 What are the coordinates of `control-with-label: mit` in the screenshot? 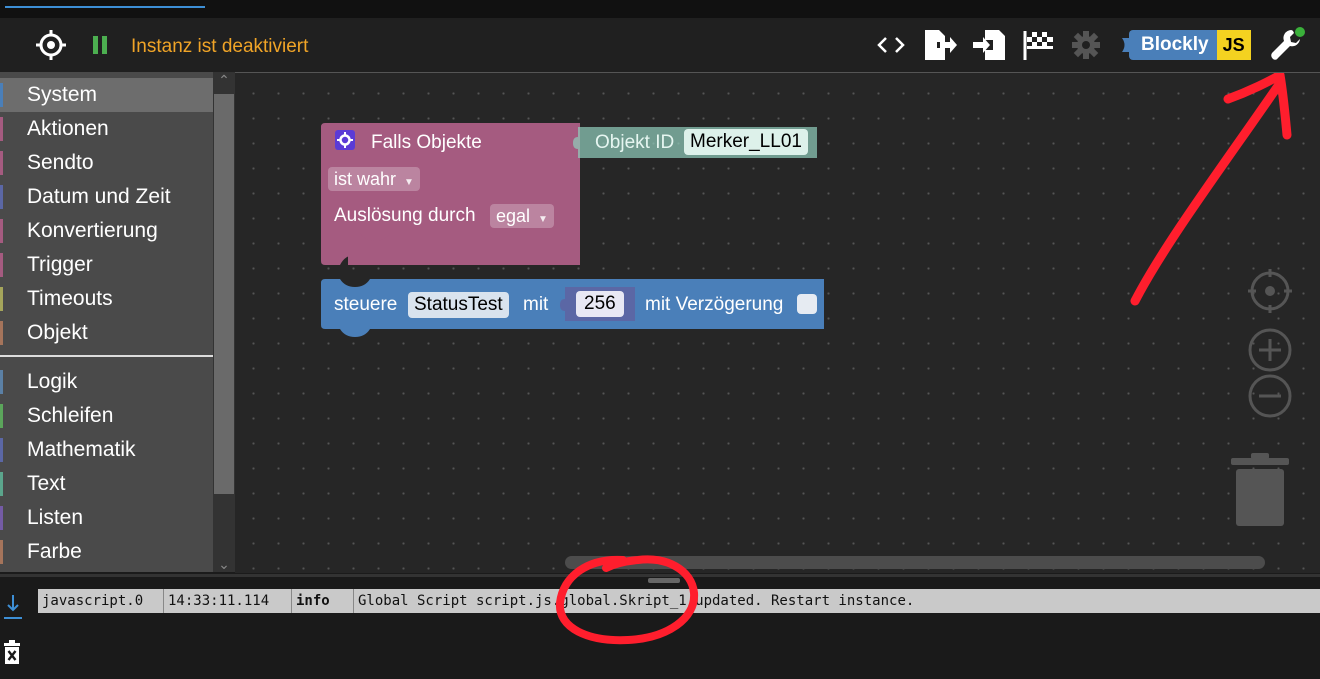 It's located at (536, 304).